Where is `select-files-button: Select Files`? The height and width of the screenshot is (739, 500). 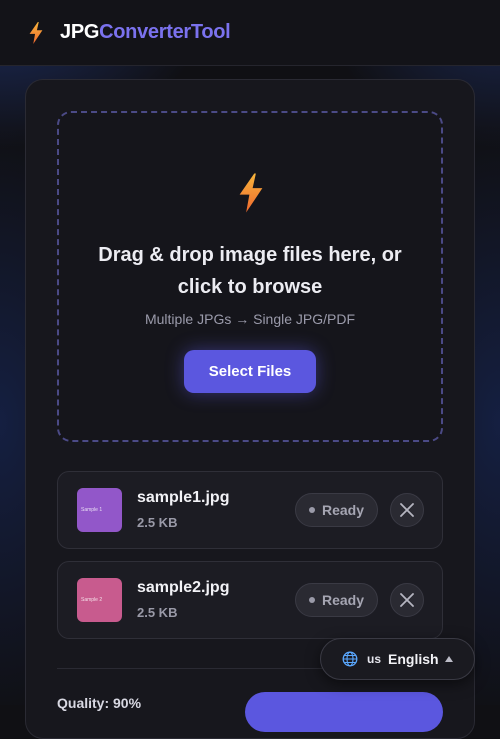 select-files-button: Select Files is located at coordinates (250, 371).